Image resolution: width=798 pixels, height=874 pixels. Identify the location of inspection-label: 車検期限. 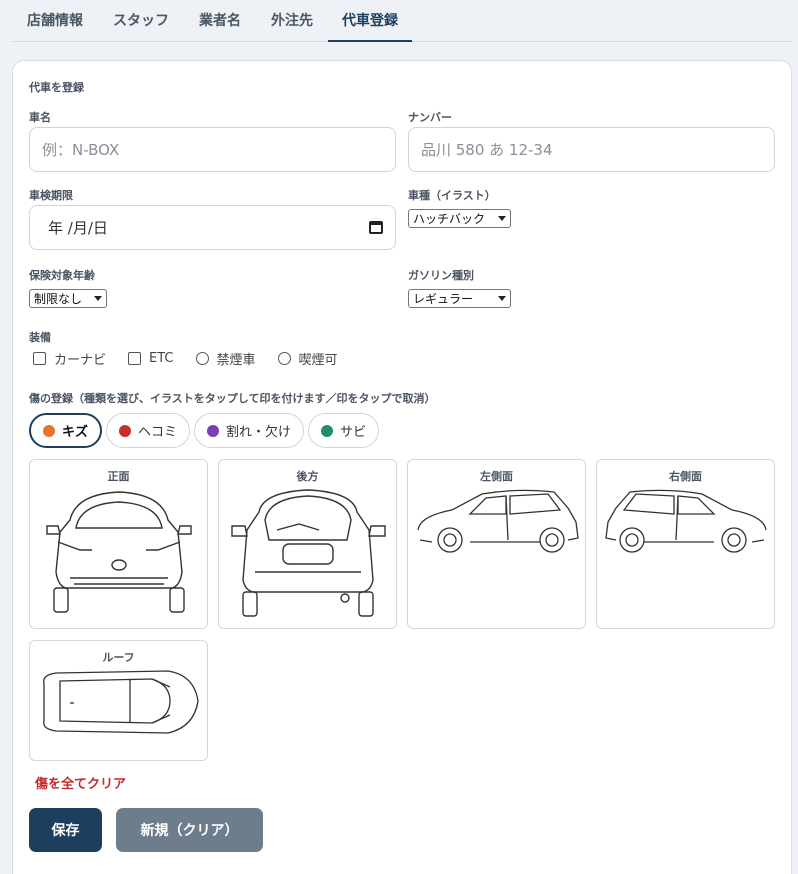
(51, 195).